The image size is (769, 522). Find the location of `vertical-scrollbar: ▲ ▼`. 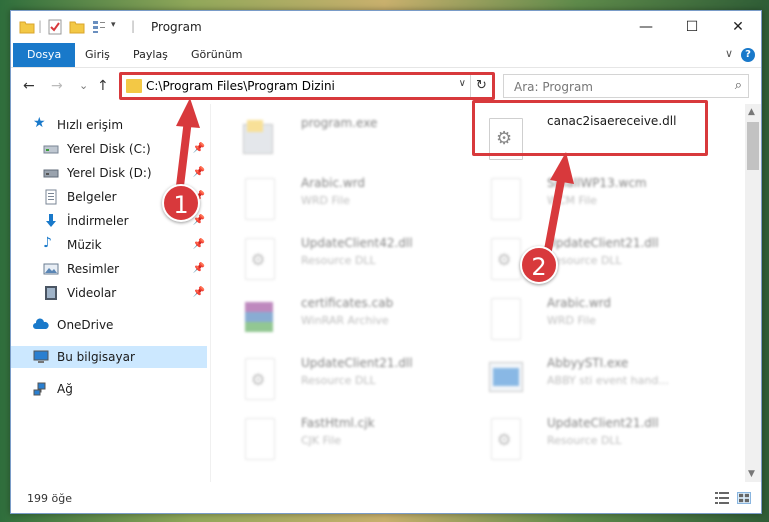

vertical-scrollbar: ▲ ▼ is located at coordinates (753, 293).